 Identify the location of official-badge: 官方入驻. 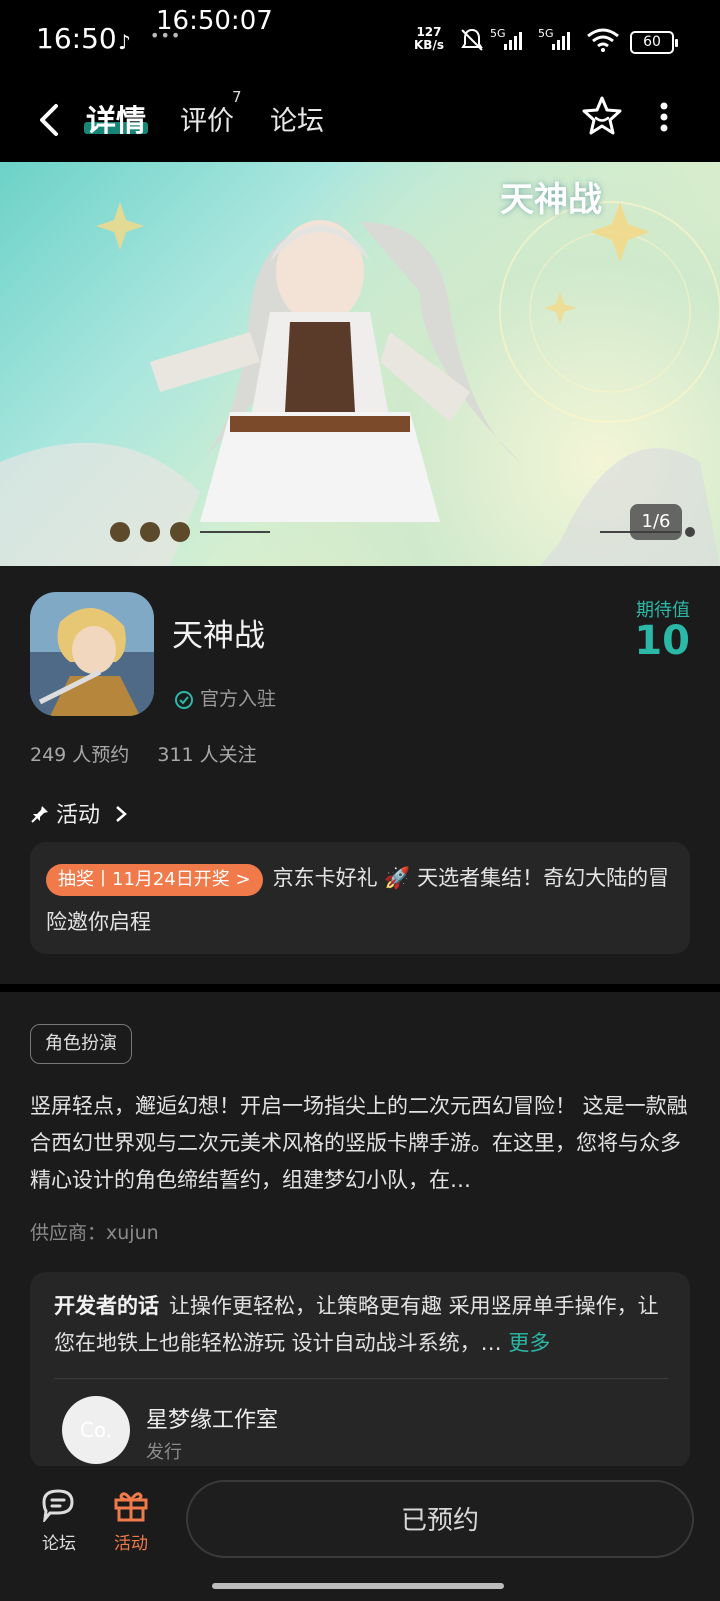
(225, 697).